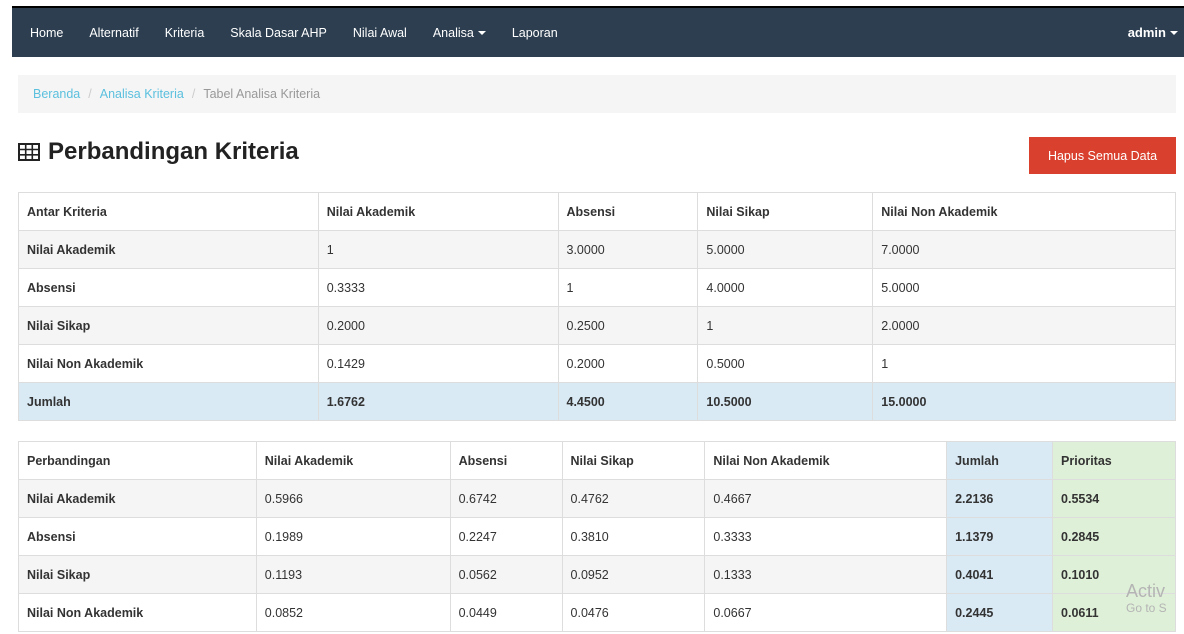  Describe the element at coordinates (29, 152) in the screenshot. I see `table-icon` at that location.